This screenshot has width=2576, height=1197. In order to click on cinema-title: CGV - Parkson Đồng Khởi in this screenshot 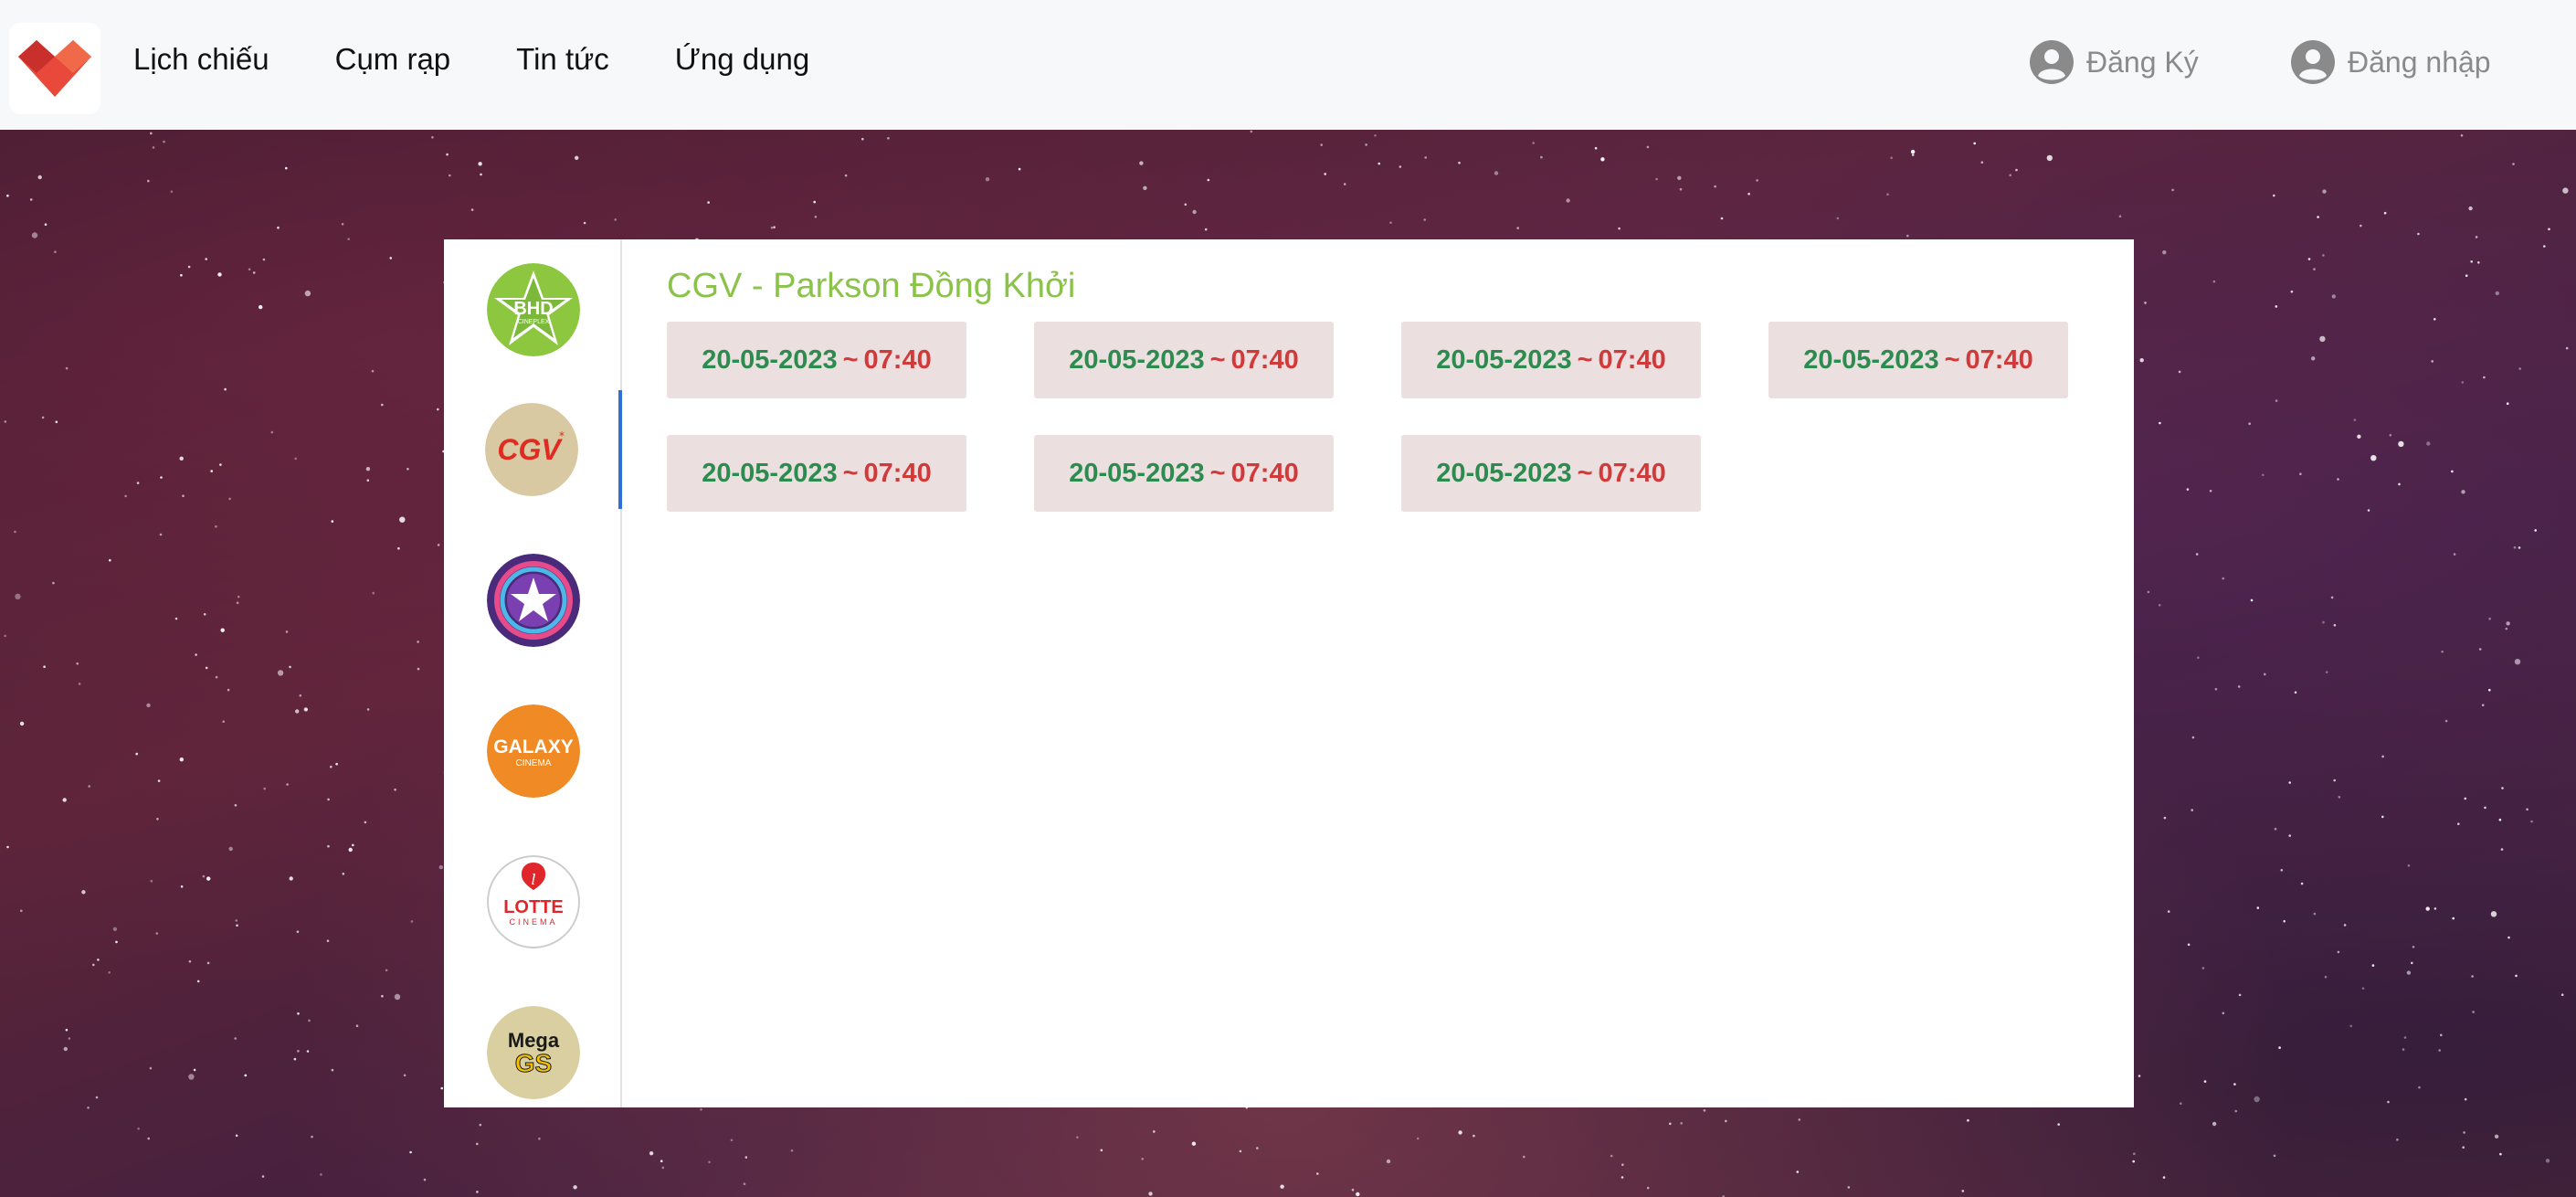, I will do `click(871, 286)`.